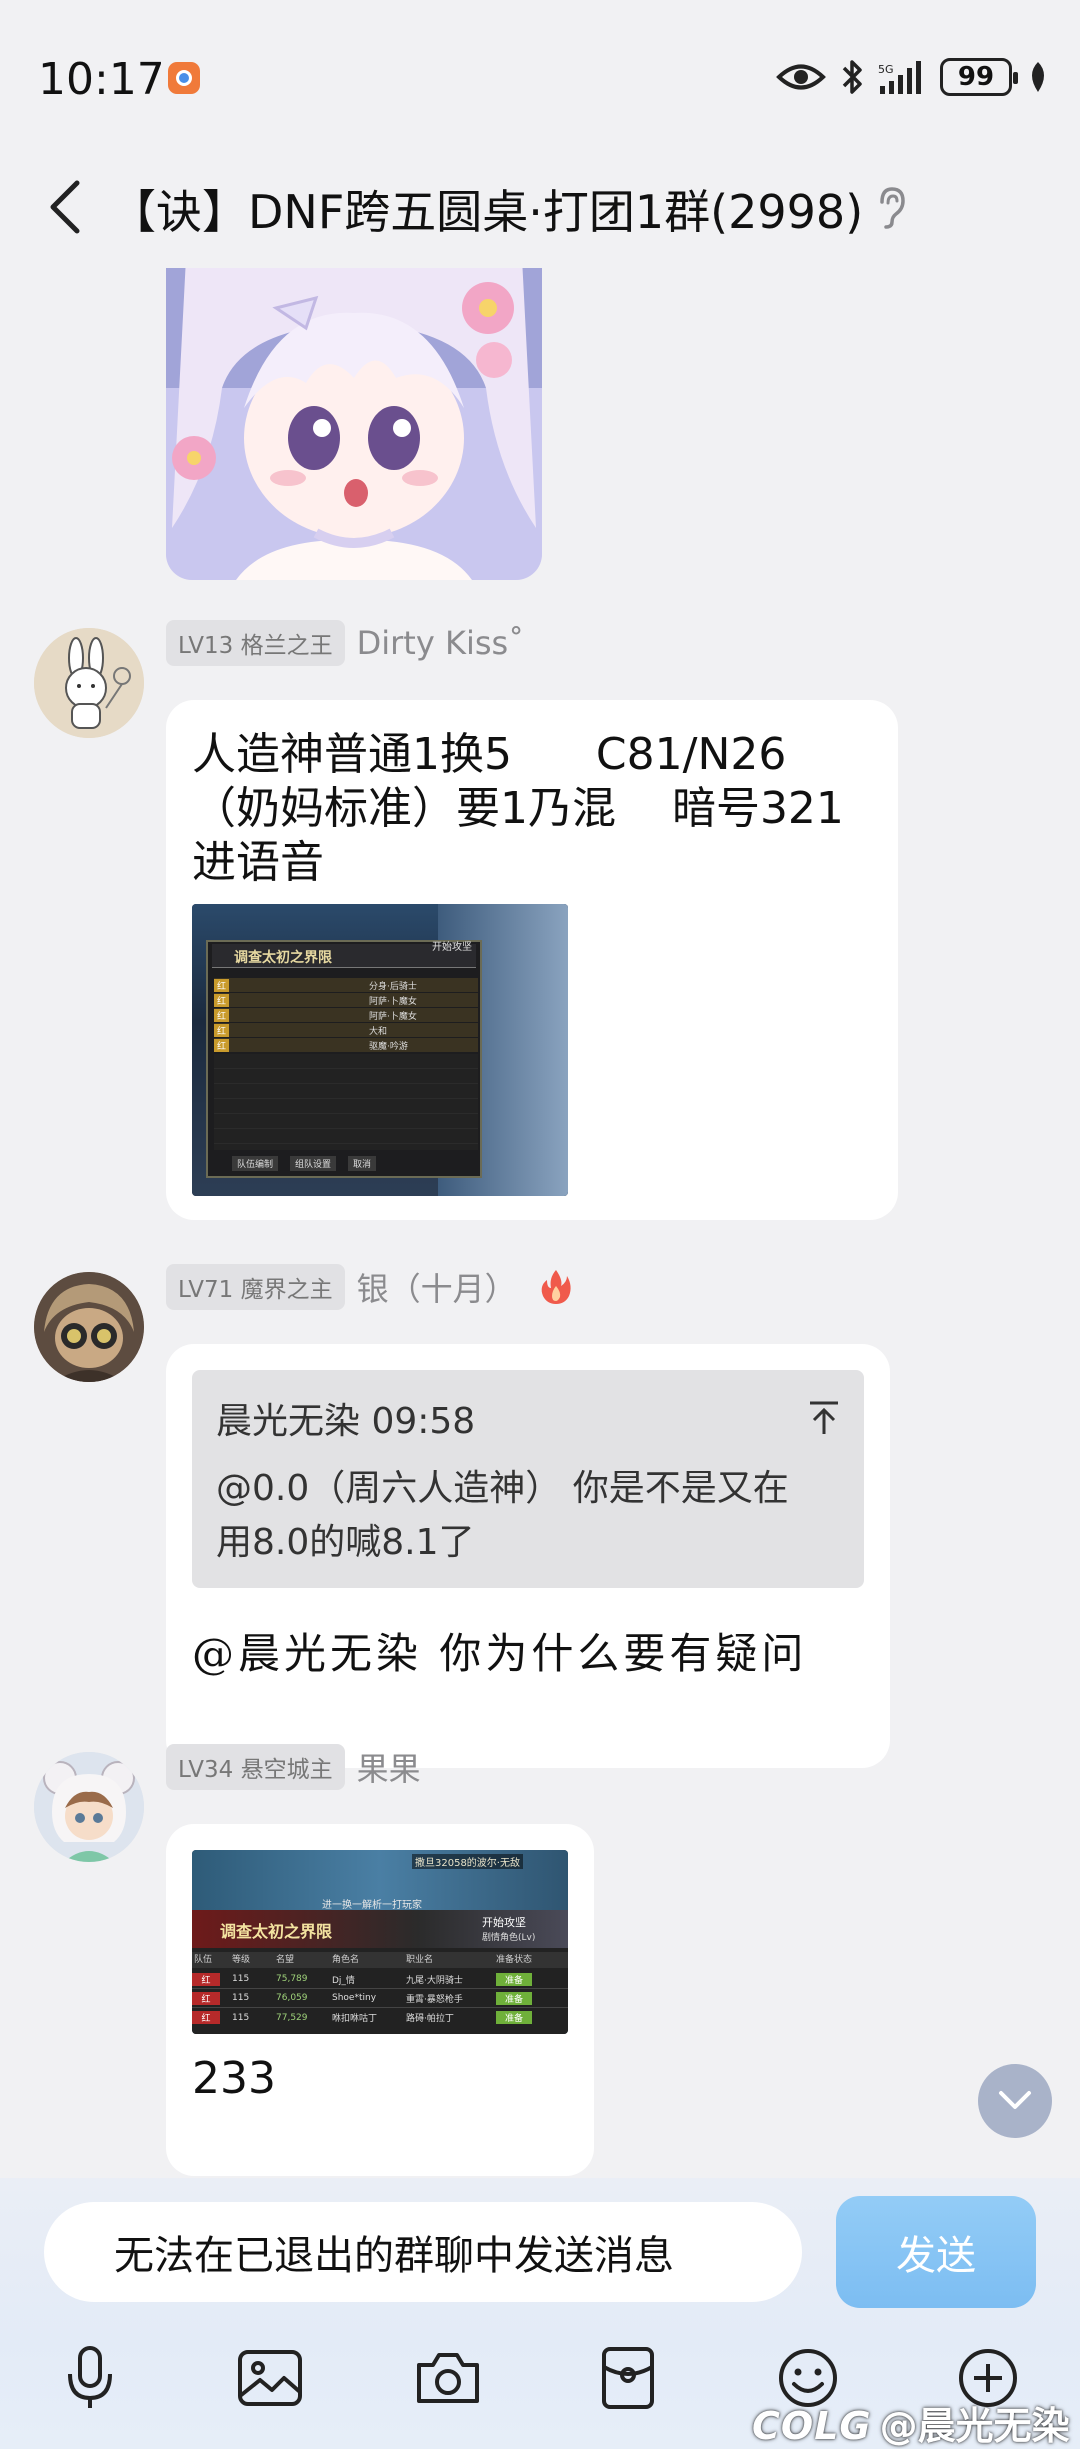  What do you see at coordinates (886, 69) in the screenshot?
I see `svg-text: 5G` at bounding box center [886, 69].